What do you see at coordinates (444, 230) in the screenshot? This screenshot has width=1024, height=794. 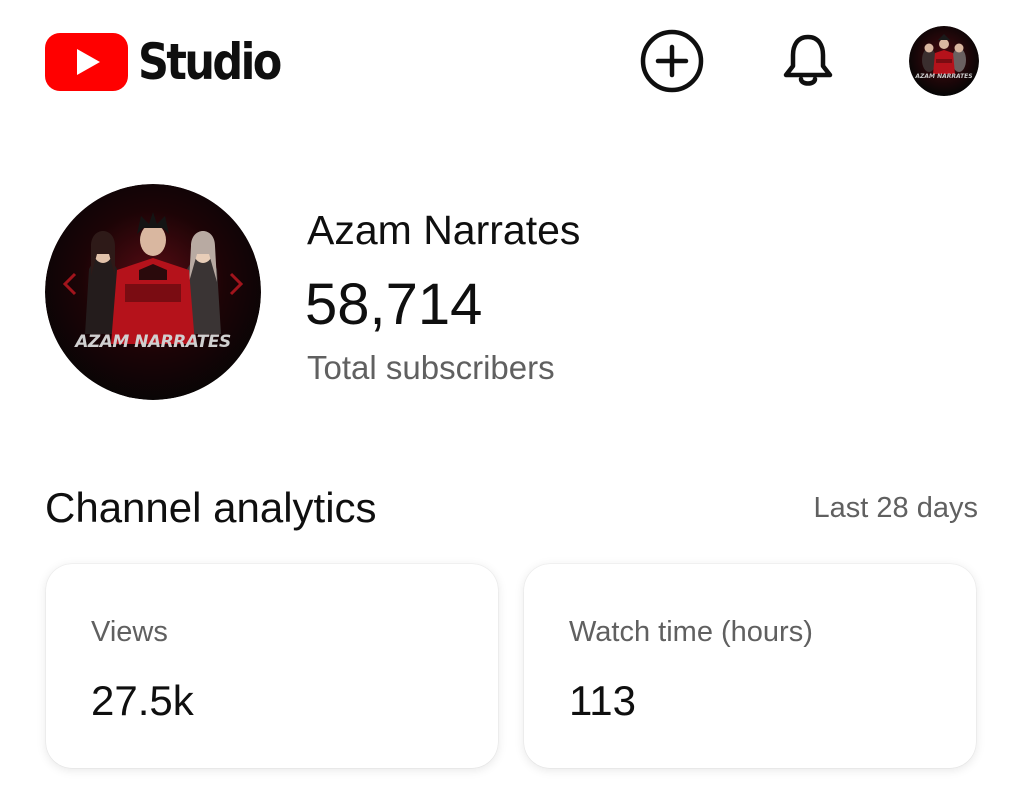 I see `channel-name: Azam Narrates` at bounding box center [444, 230].